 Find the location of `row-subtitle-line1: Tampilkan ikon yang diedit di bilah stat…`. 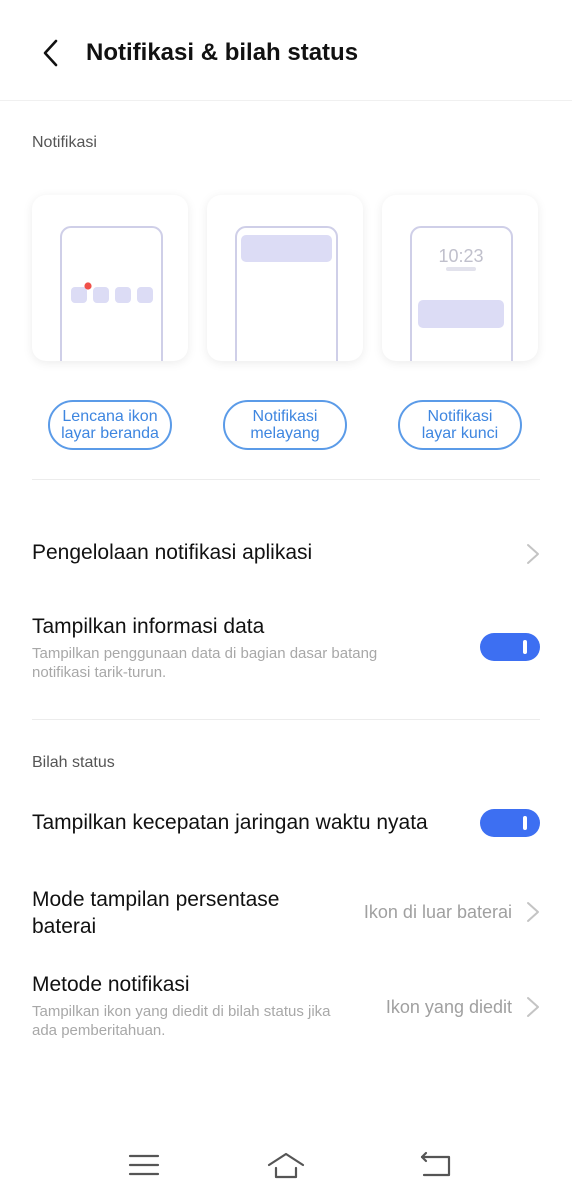

row-subtitle-line1: Tampilkan ikon yang diedit di bilah stat… is located at coordinates (181, 1011).